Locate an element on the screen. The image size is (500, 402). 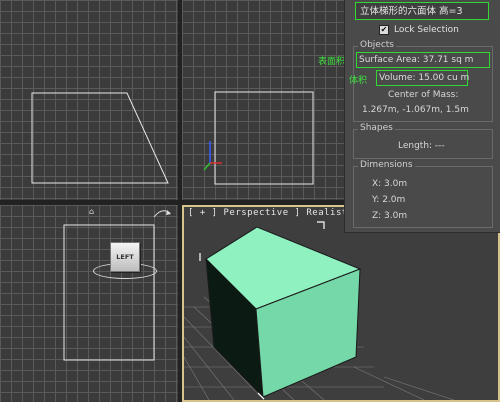
lock-selection-label: Lock Selection is located at coordinates (426, 30).